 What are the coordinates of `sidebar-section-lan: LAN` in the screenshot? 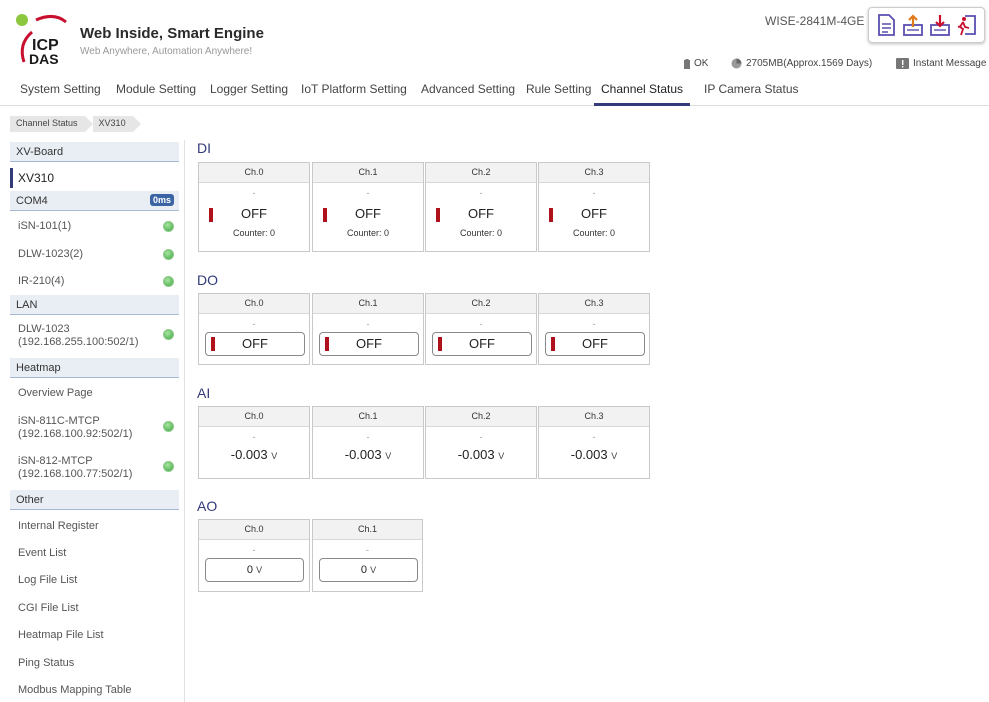 It's located at (94, 305).